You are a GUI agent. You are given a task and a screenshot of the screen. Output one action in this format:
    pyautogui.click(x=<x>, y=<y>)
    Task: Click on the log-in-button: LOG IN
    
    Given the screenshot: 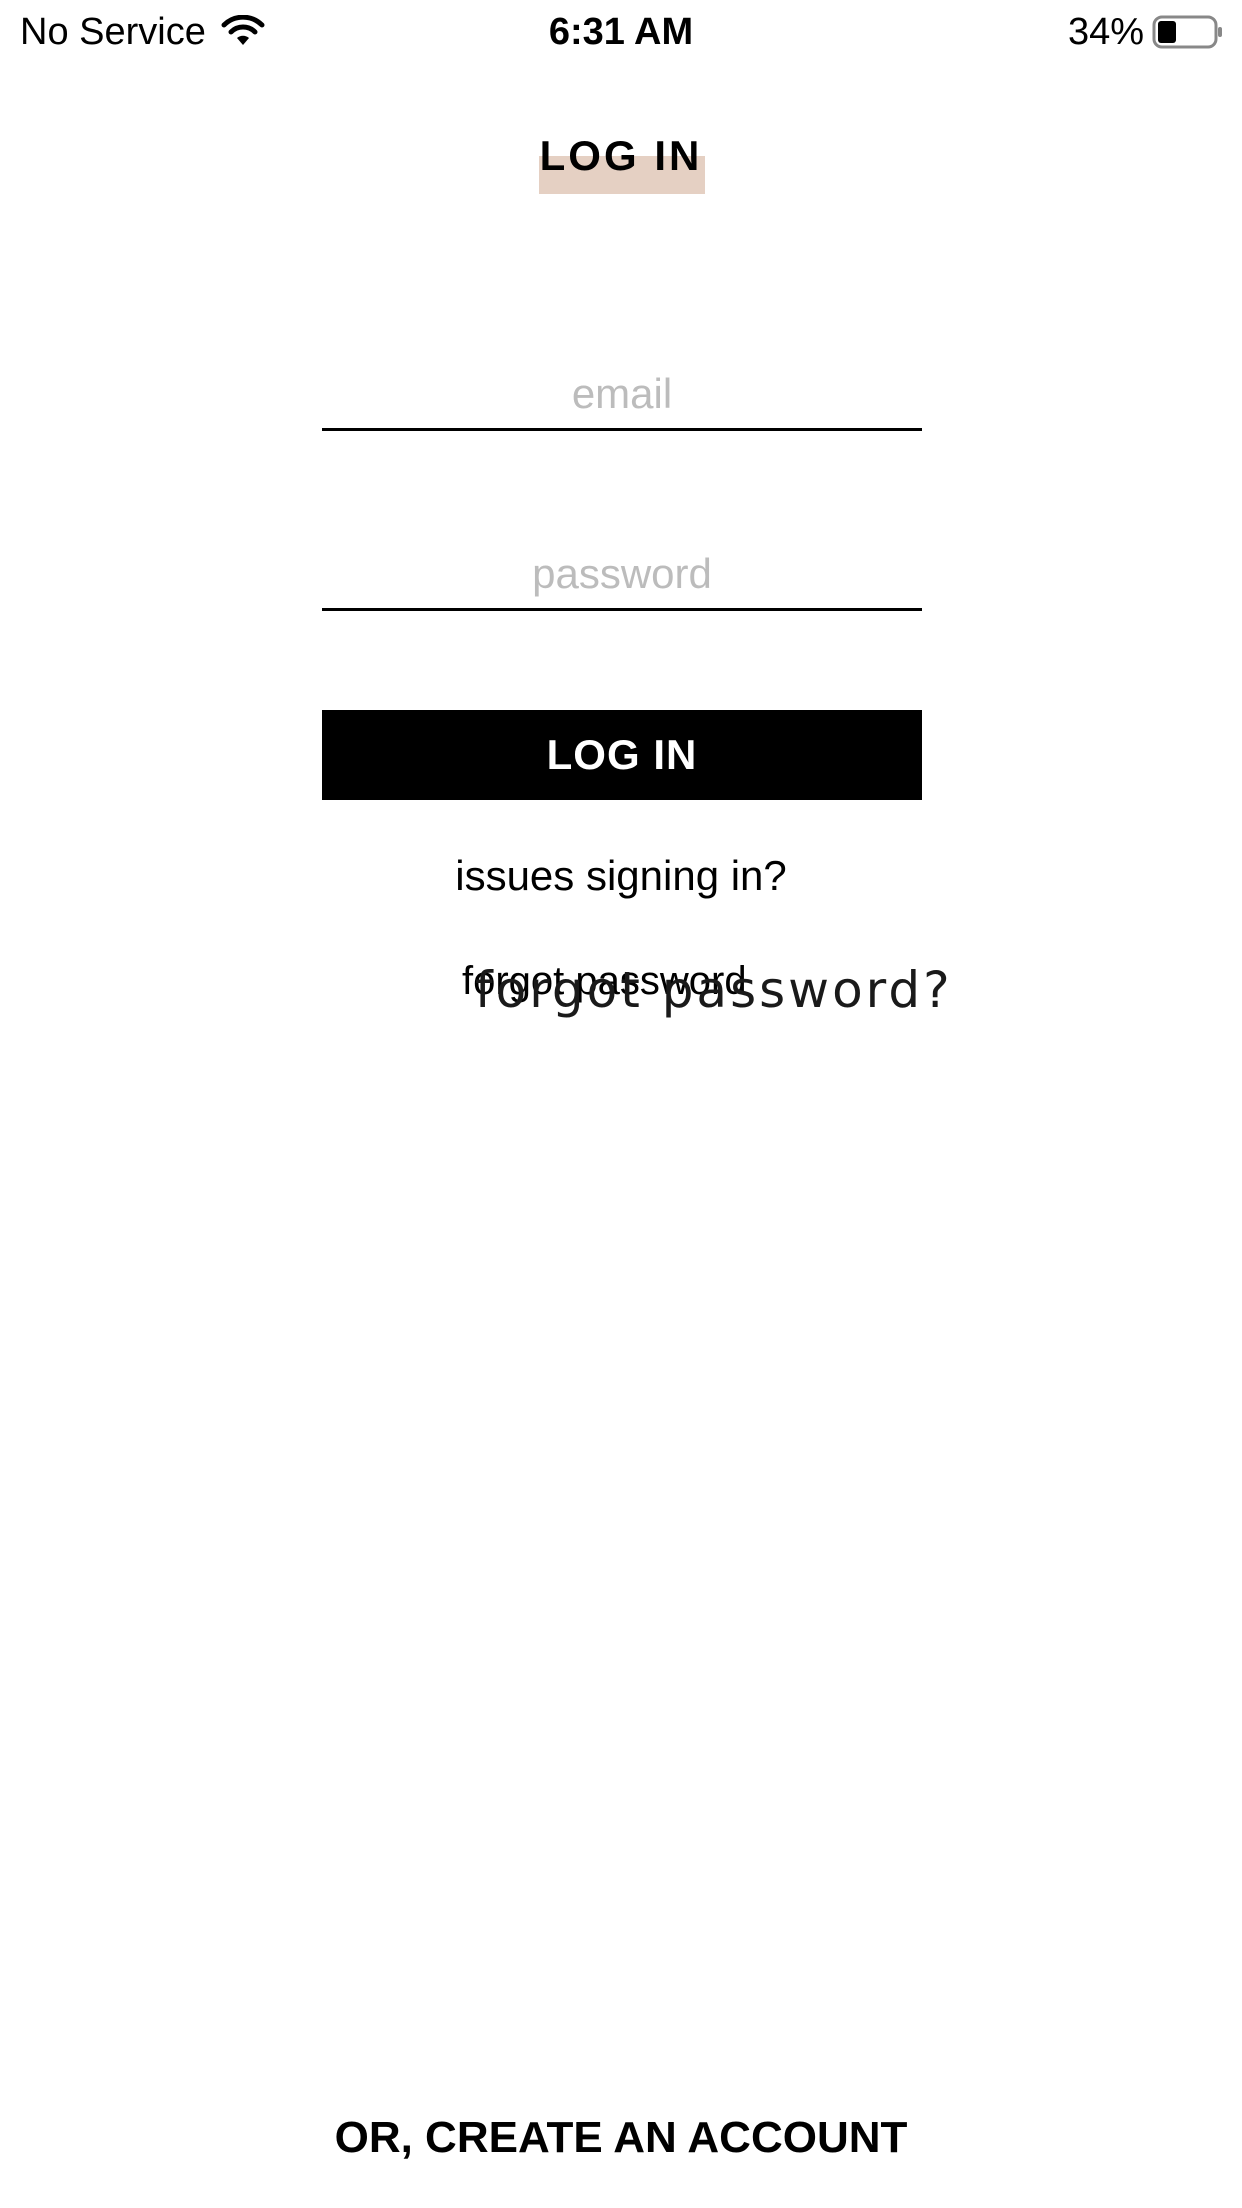 What is the action you would take?
    pyautogui.click(x=622, y=755)
    